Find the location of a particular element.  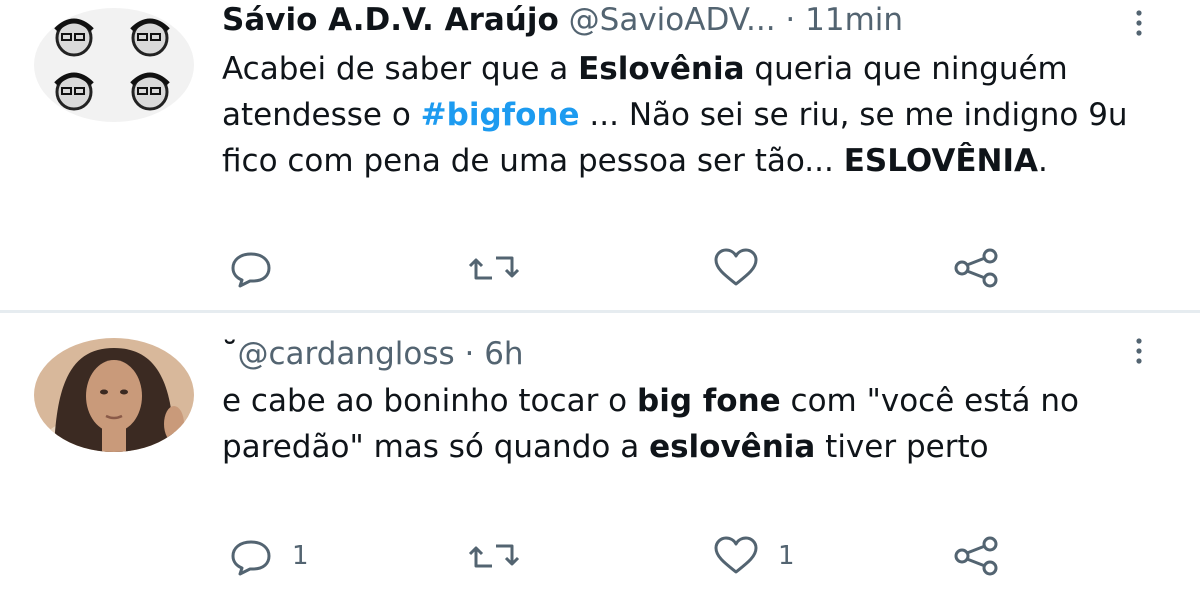

reply-button: 1 is located at coordinates (268, 556).